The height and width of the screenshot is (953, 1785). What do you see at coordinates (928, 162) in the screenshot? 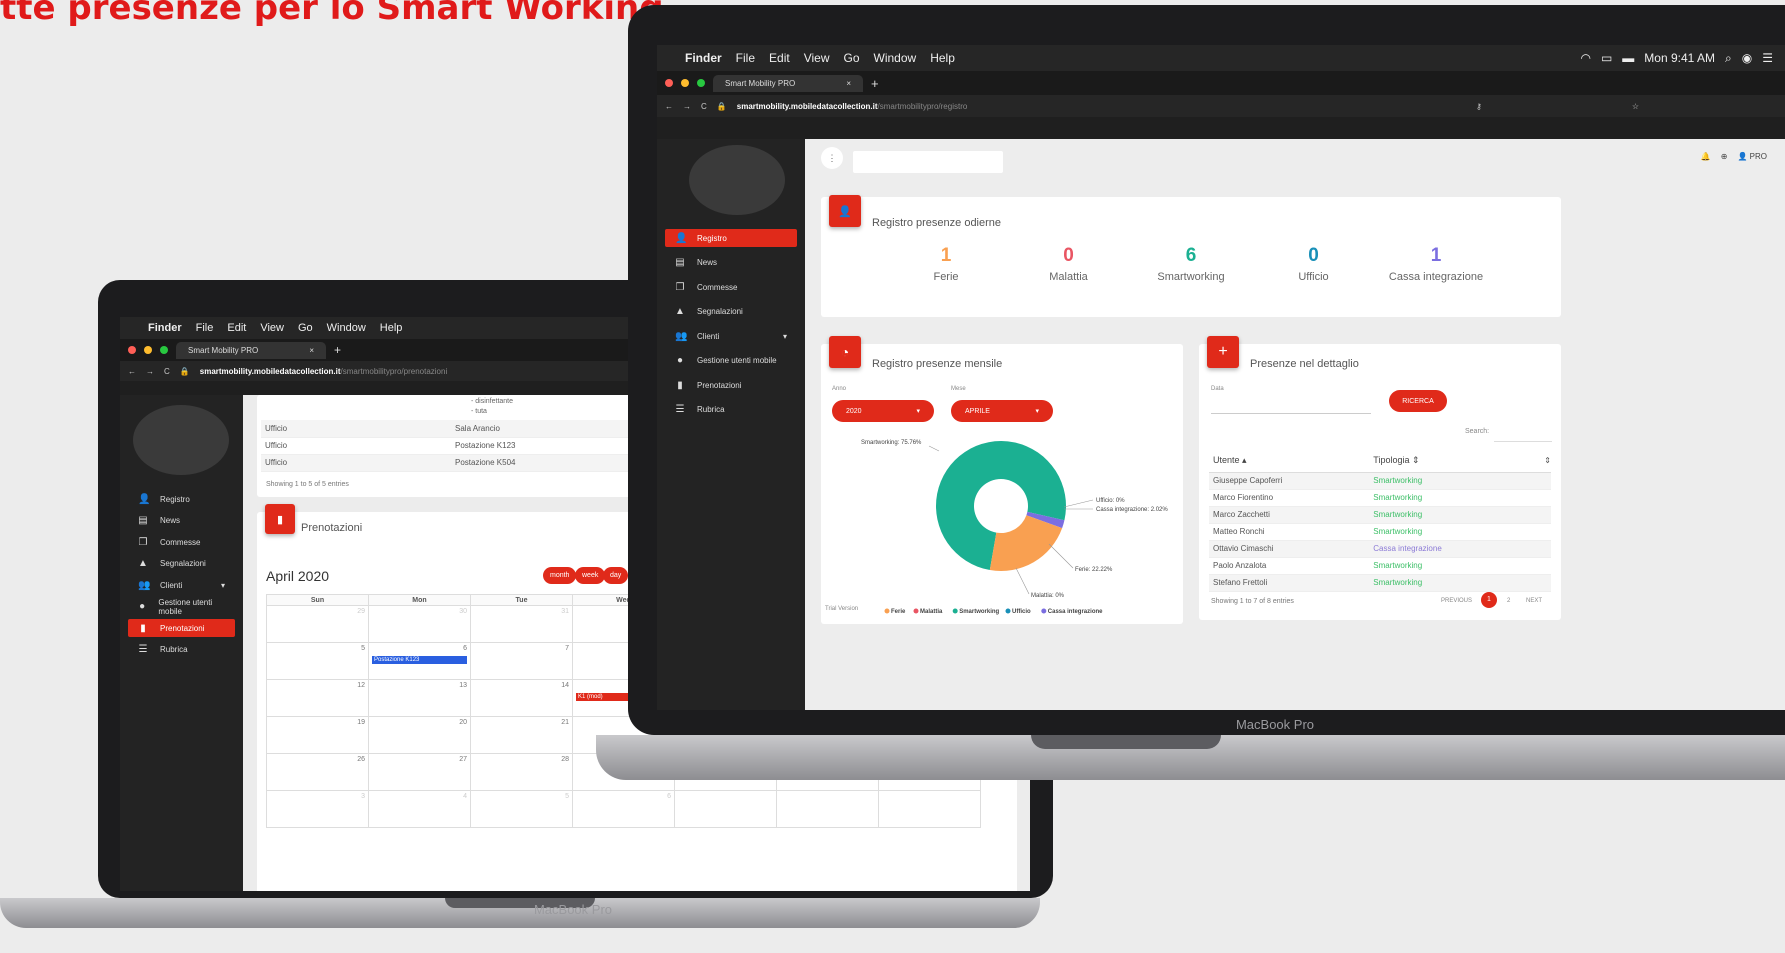
I see `header-search-box` at bounding box center [928, 162].